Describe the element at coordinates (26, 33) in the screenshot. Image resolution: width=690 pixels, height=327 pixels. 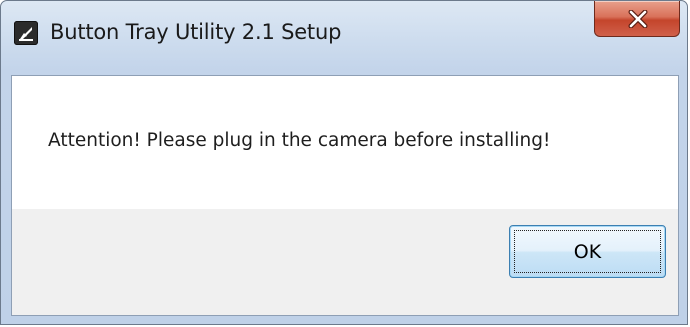
I see `app-logo-icon` at that location.